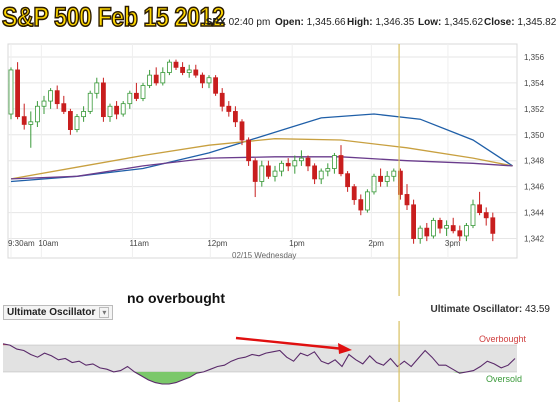  Describe the element at coordinates (176, 298) in the screenshot. I see `annotation-text: no overbought` at that location.